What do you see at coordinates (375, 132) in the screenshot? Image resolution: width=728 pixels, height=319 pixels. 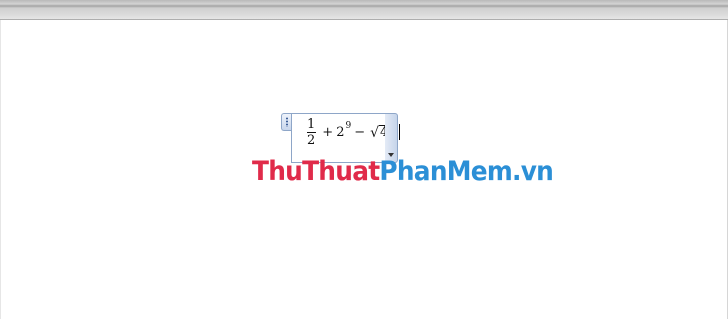 I see `radical-sign: √` at bounding box center [375, 132].